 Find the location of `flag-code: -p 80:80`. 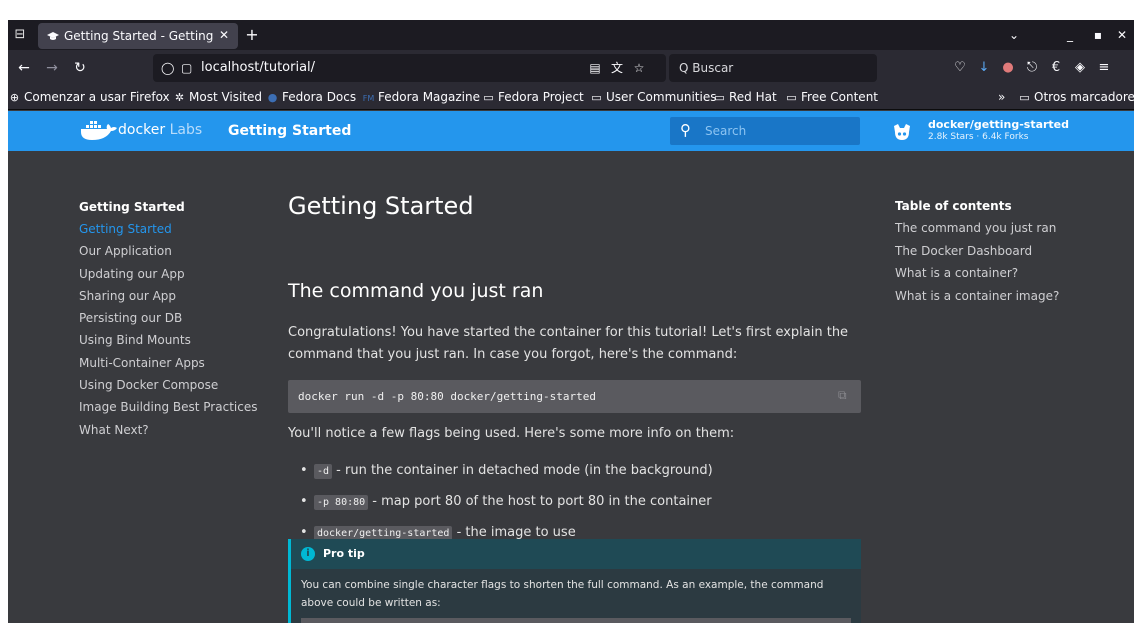

flag-code: -p 80:80 is located at coordinates (341, 502).